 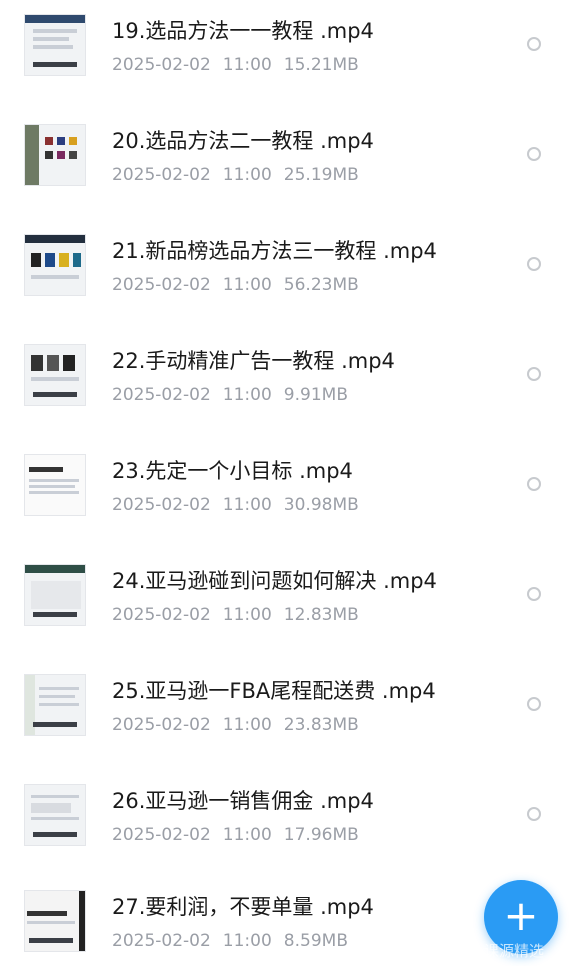 I want to click on file-name: 21.新品榜选品方法三一教程 .mp4, so click(x=274, y=251).